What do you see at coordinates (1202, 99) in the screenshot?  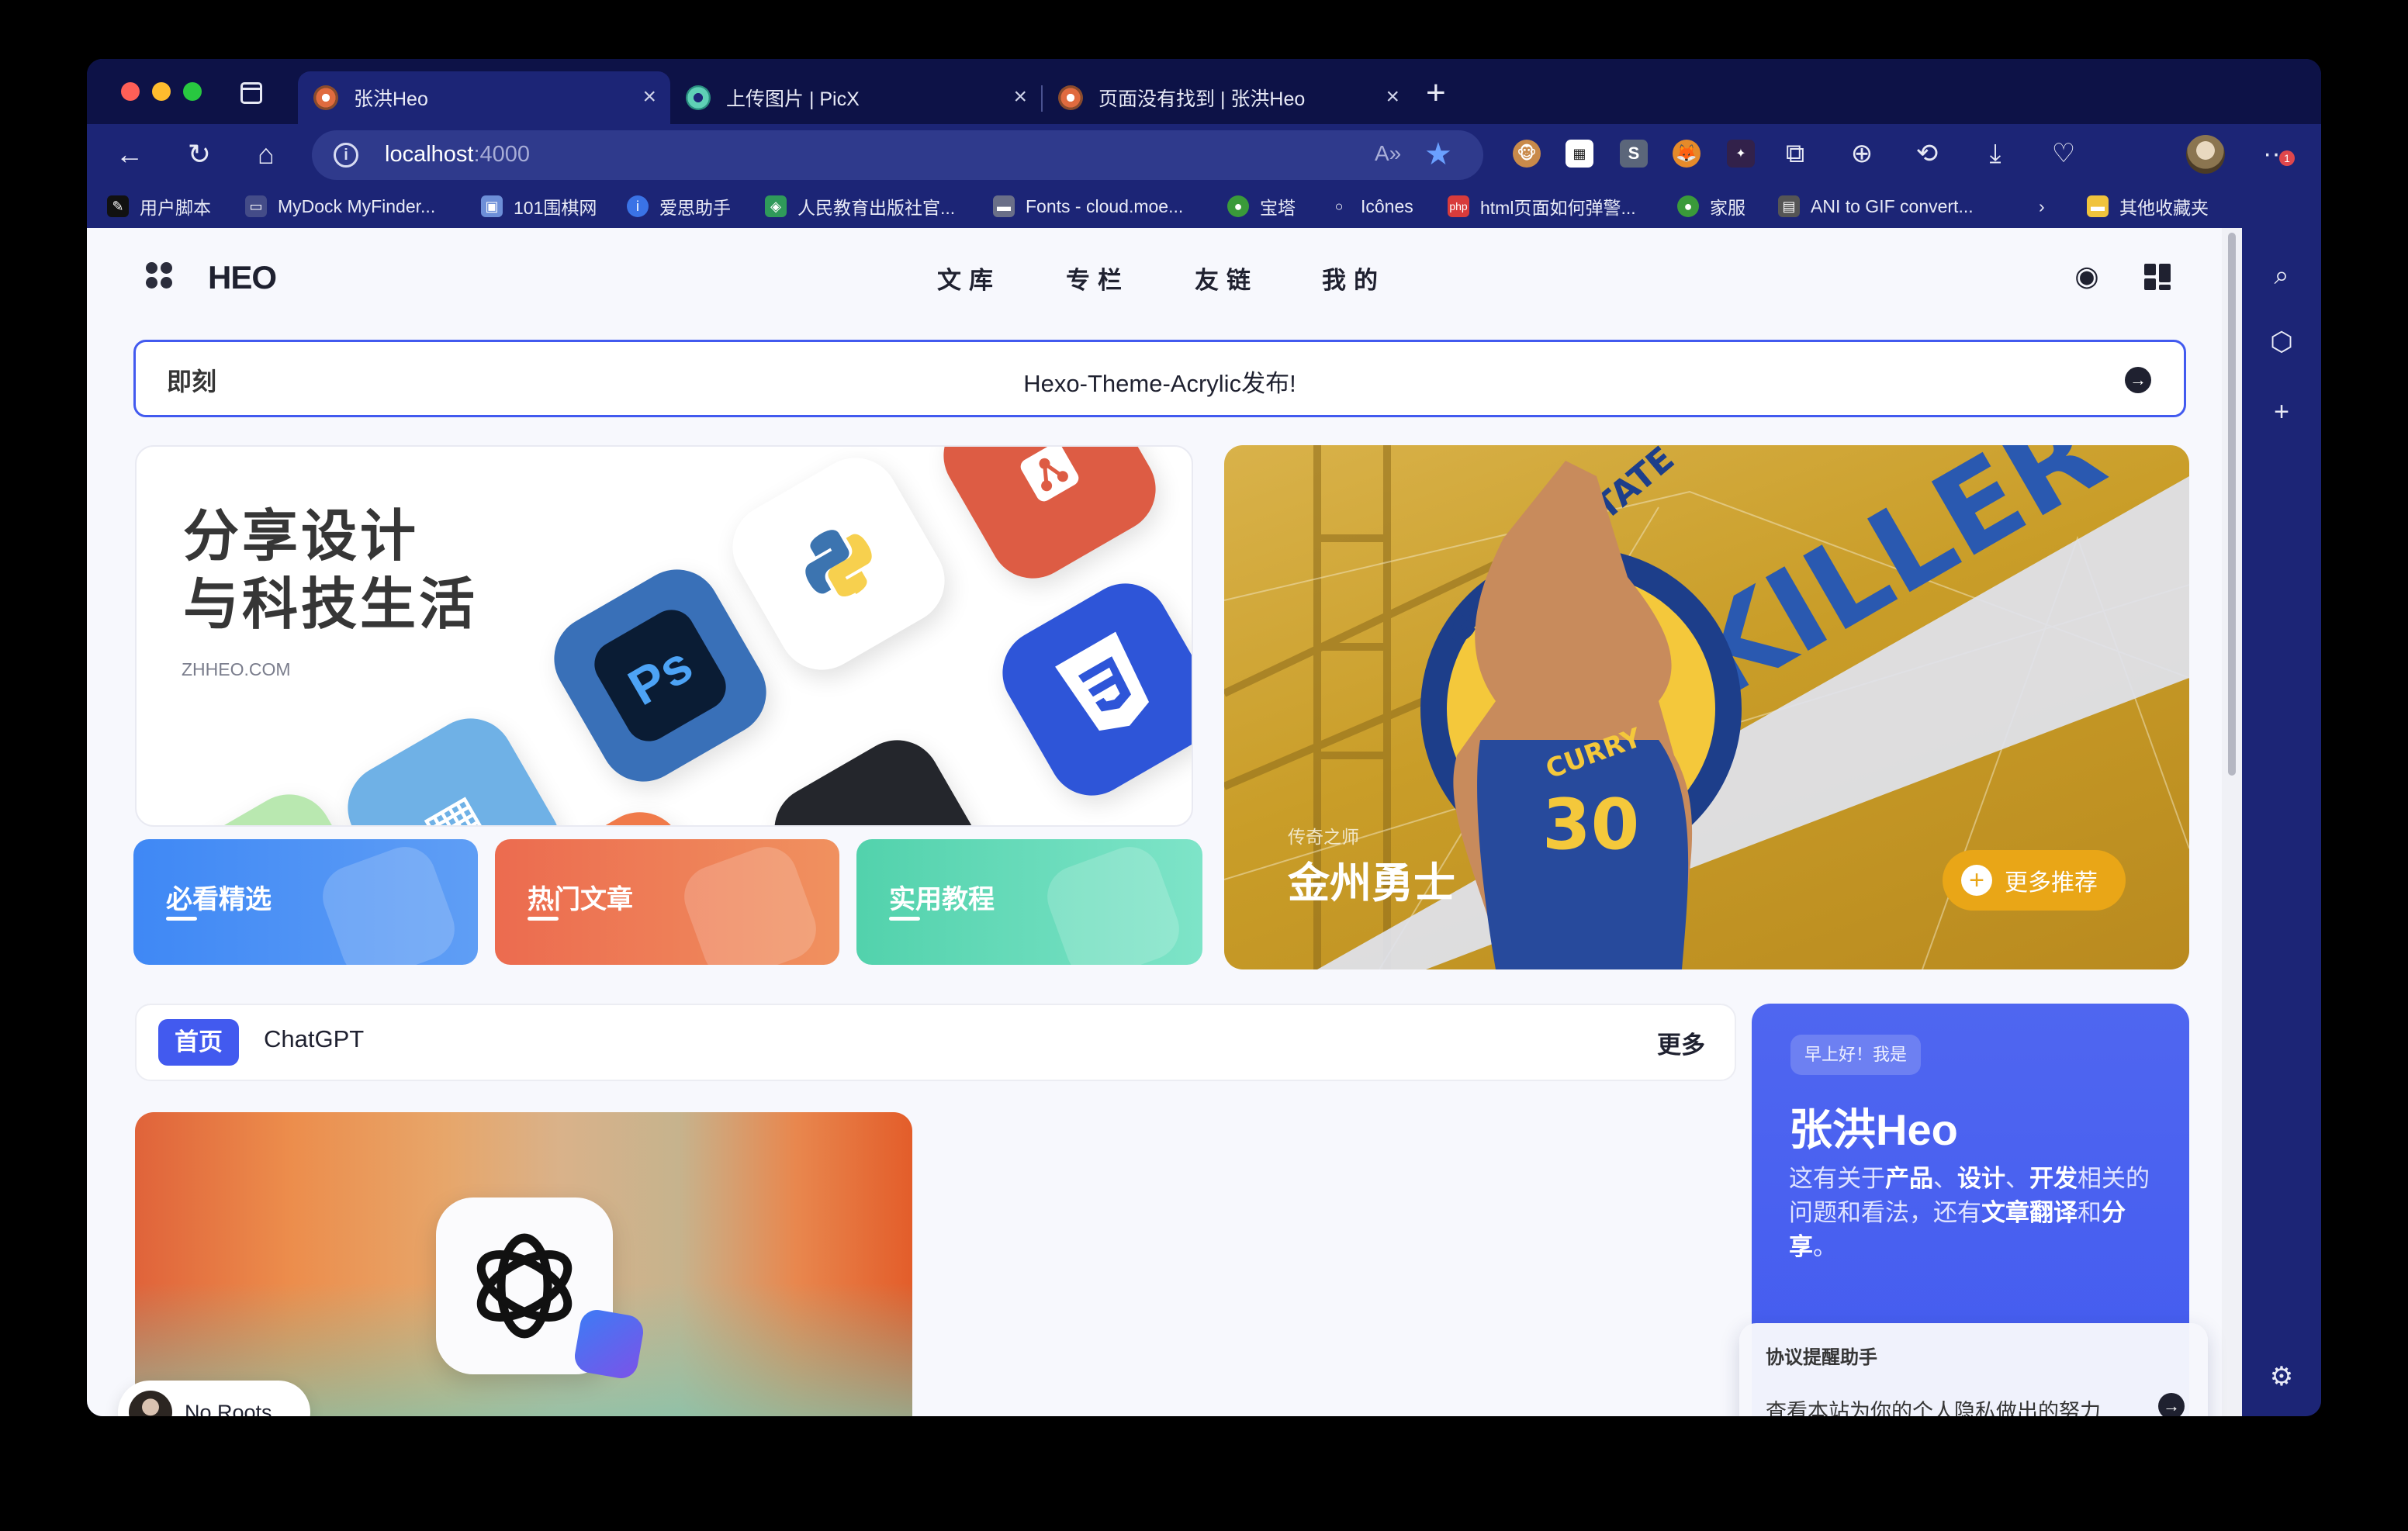 I see `tab-title: 页面没有找到 | 张洪Heo` at bounding box center [1202, 99].